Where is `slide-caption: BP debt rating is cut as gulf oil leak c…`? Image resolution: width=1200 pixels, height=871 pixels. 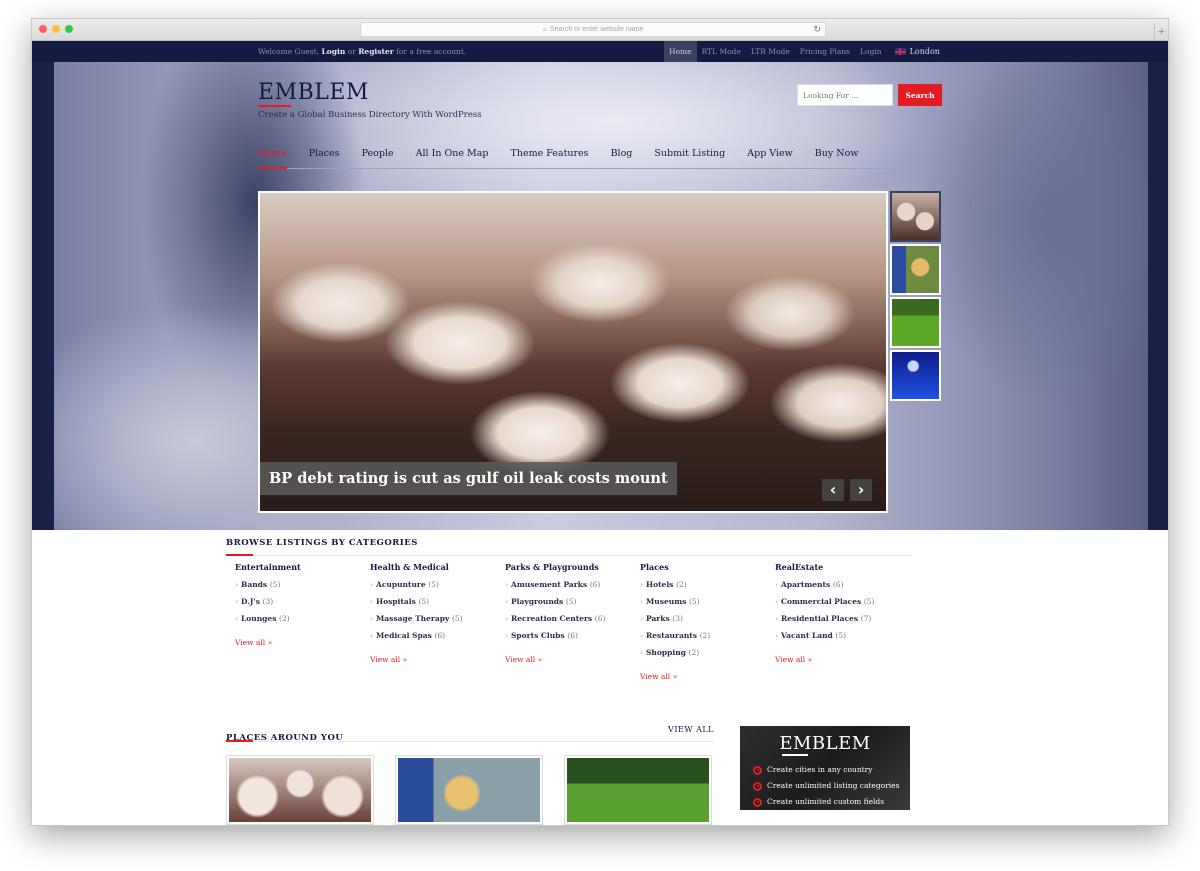 slide-caption: BP debt rating is cut as gulf oil leak c… is located at coordinates (468, 478).